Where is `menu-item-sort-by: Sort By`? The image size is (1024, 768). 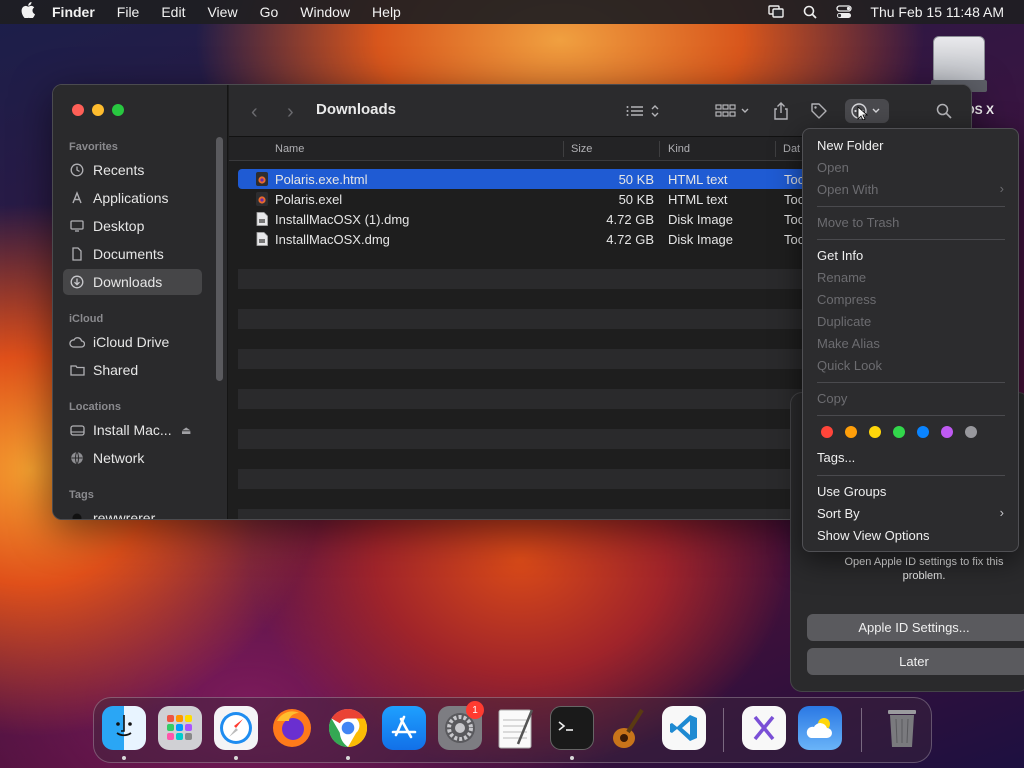 menu-item-sort-by: Sort By is located at coordinates (838, 513).